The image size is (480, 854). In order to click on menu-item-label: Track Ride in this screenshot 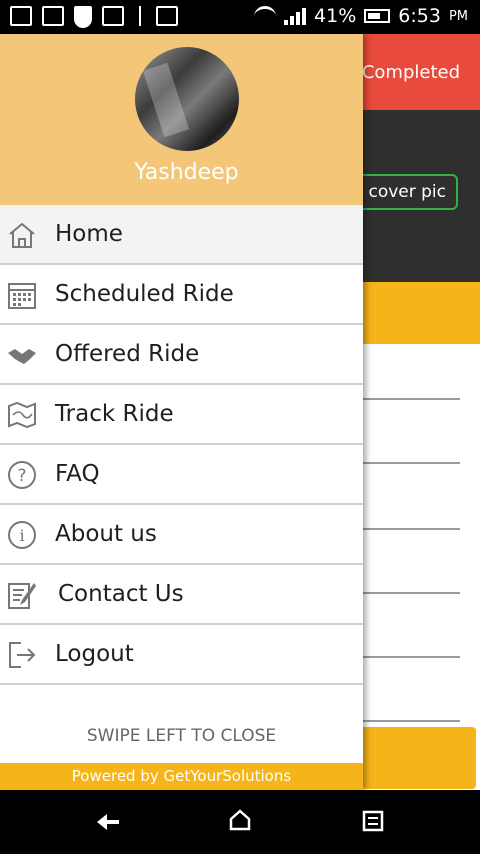, I will do `click(114, 414)`.